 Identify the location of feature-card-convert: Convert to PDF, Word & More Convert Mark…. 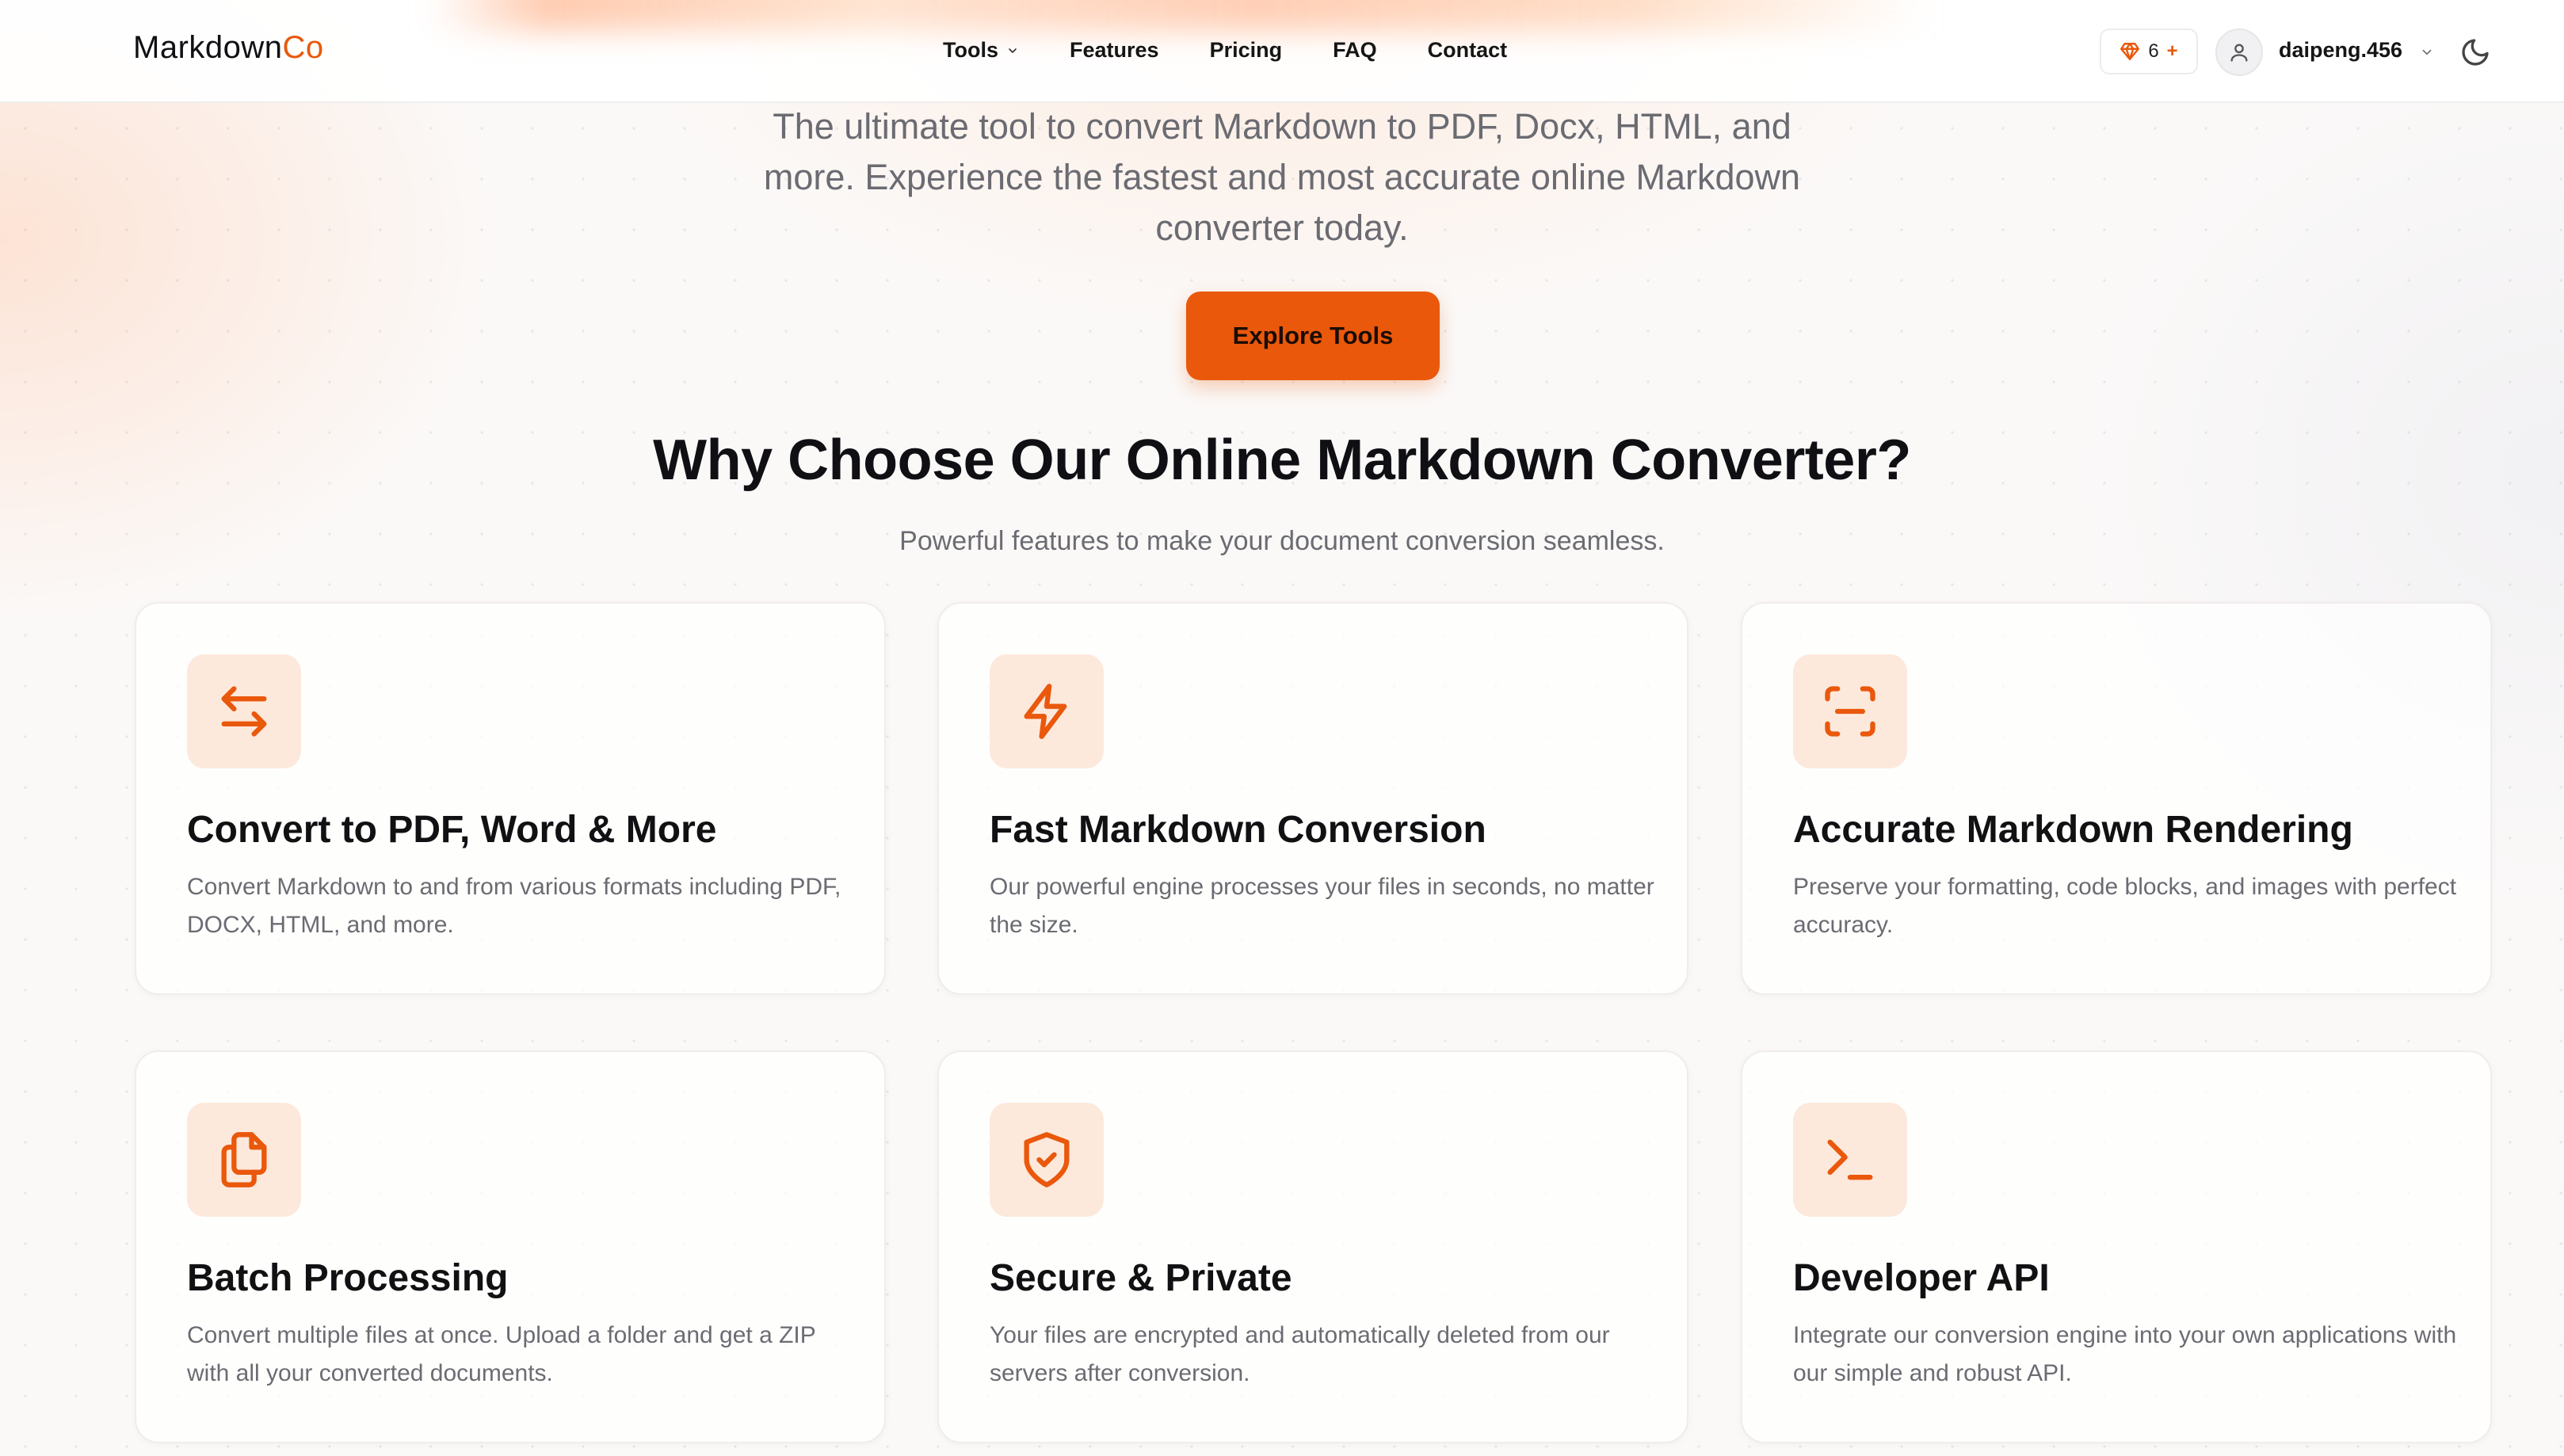
(510, 798).